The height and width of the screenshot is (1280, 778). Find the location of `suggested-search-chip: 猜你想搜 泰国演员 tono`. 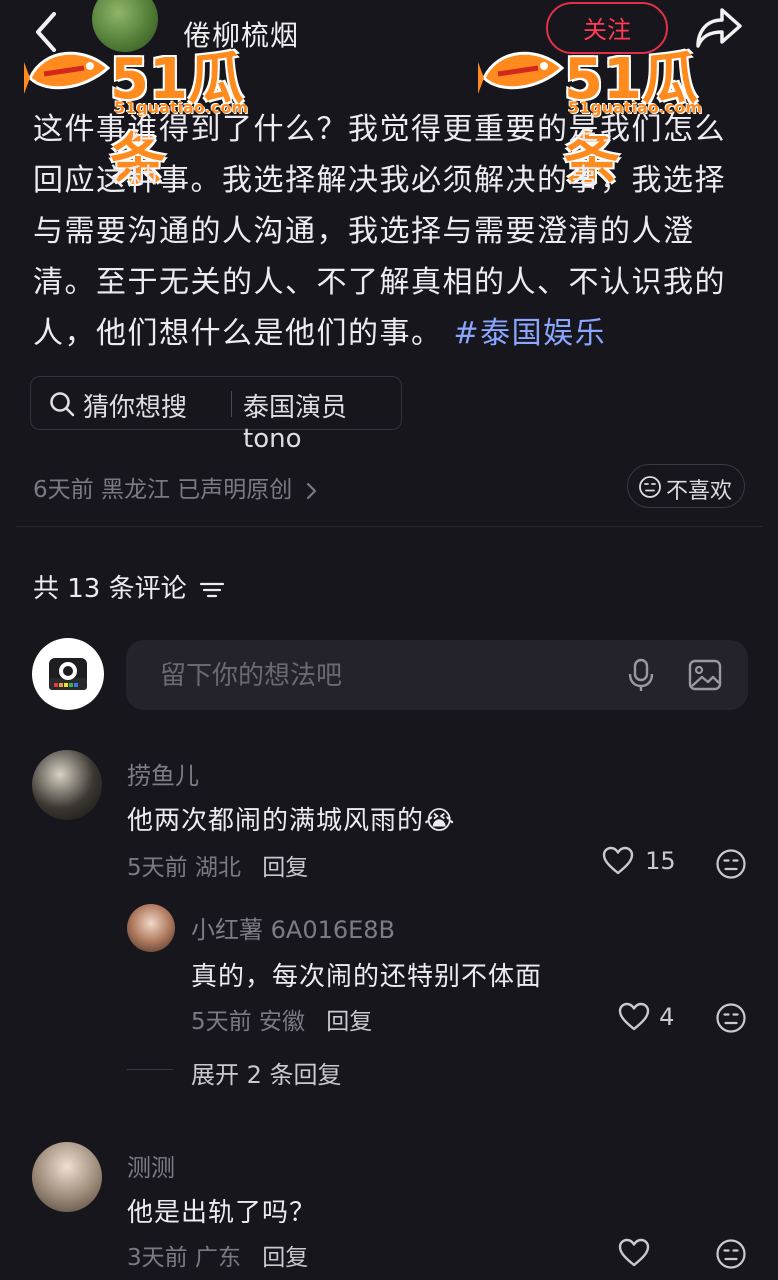

suggested-search-chip: 猜你想搜 泰国演员 tono is located at coordinates (216, 415).